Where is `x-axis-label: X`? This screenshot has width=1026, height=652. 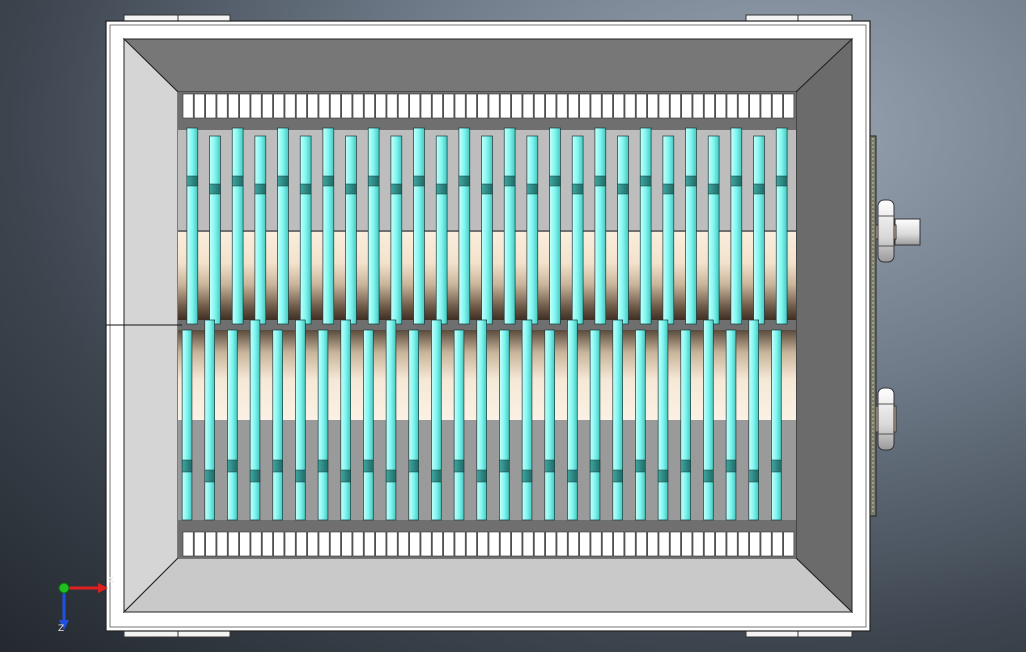 x-axis-label: X is located at coordinates (111, 581).